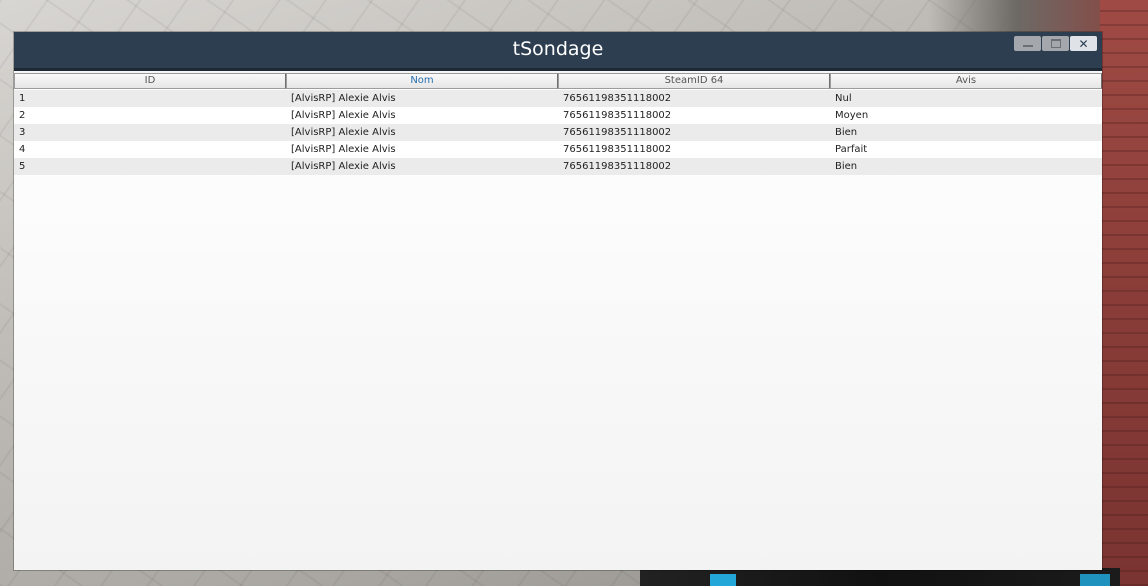 The image size is (1148, 586). What do you see at coordinates (422, 81) in the screenshot?
I see `column-header-nom: Nom` at bounding box center [422, 81].